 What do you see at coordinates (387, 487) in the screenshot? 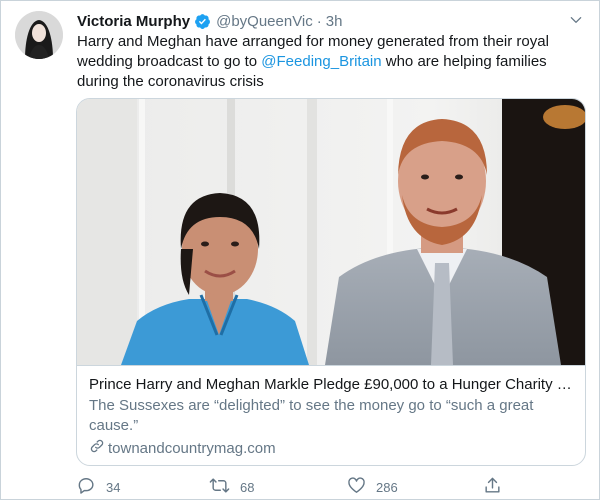
I see `like-count: 286` at bounding box center [387, 487].